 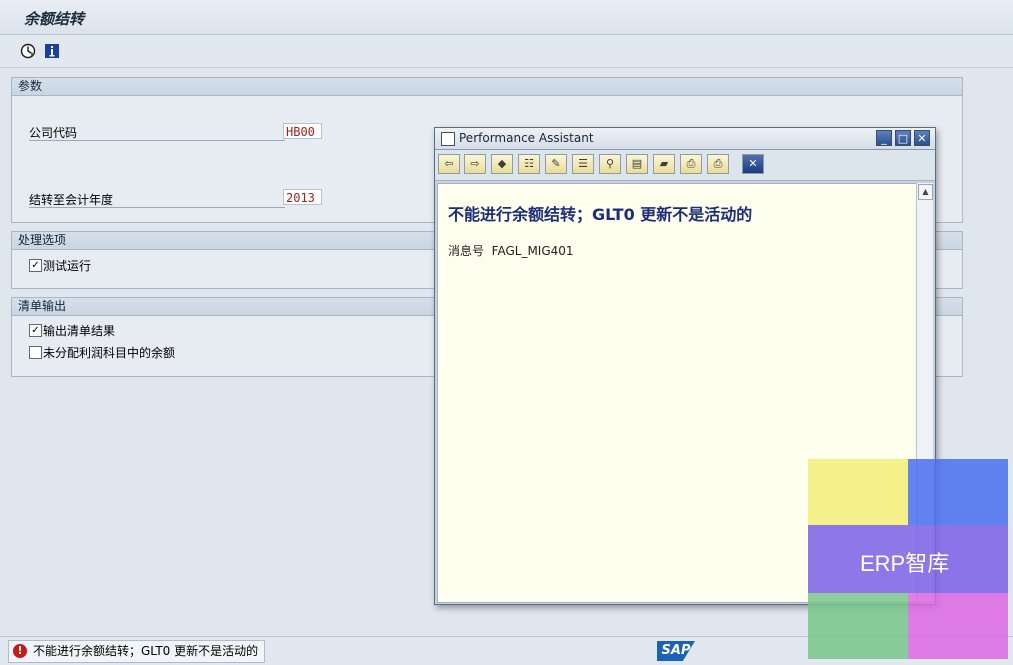 What do you see at coordinates (664, 164) in the screenshot?
I see `note-icon: ▰` at bounding box center [664, 164].